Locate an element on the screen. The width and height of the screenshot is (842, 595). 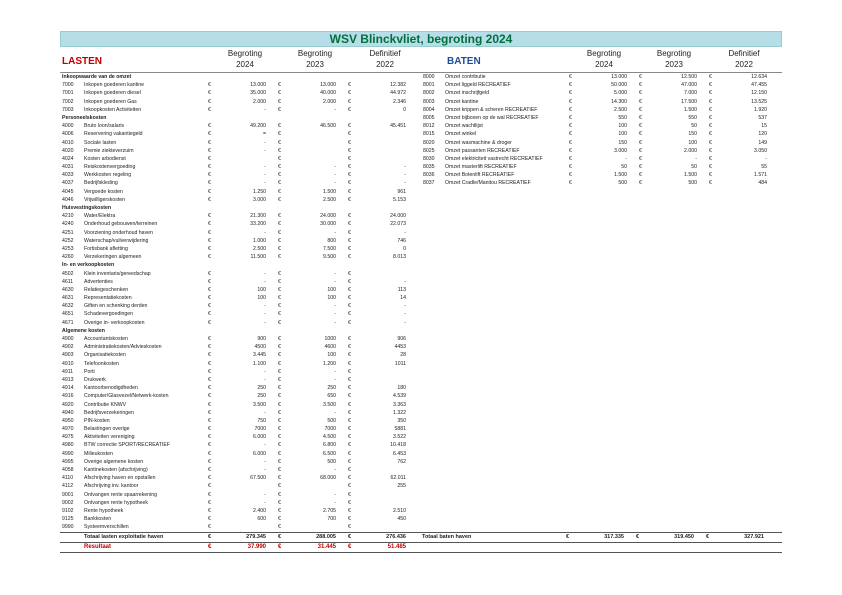
account-code: 4995 is located at coordinates (68, 461).